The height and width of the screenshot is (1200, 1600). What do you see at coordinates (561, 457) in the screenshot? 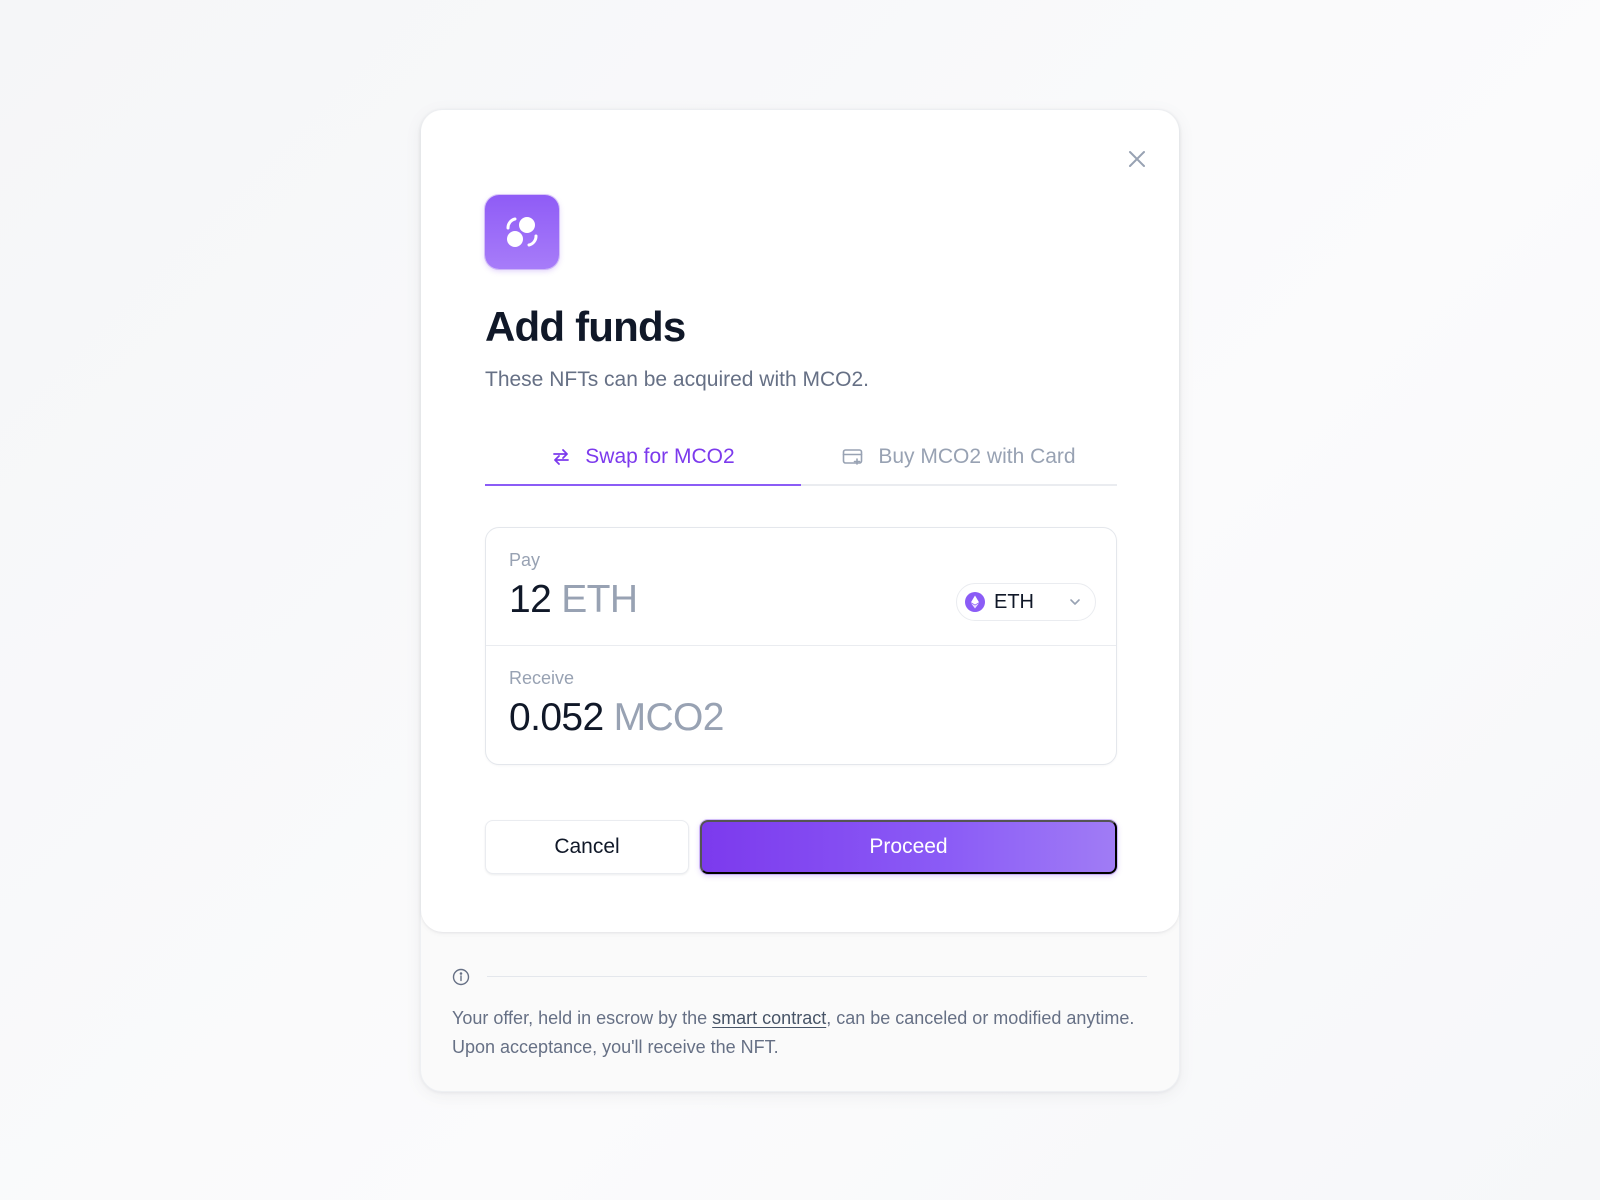
I see `swap-arrows-icon` at bounding box center [561, 457].